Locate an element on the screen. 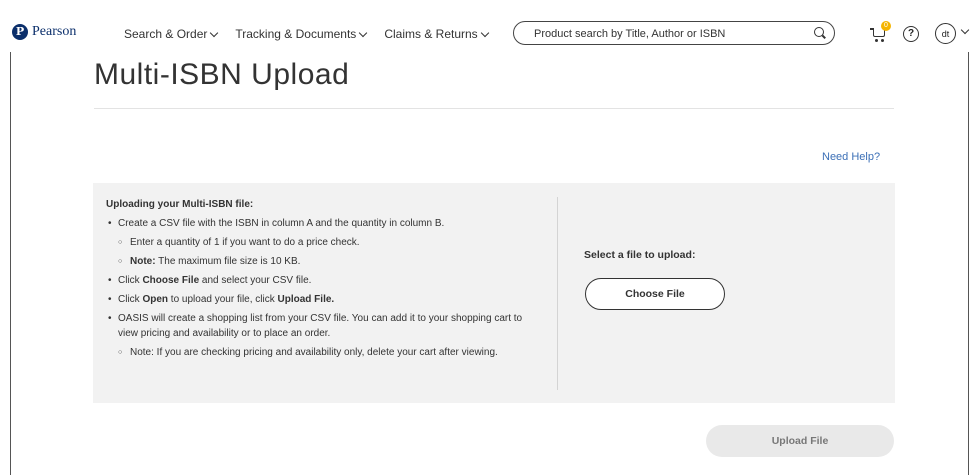  upload-file-button: Upload File is located at coordinates (800, 441).